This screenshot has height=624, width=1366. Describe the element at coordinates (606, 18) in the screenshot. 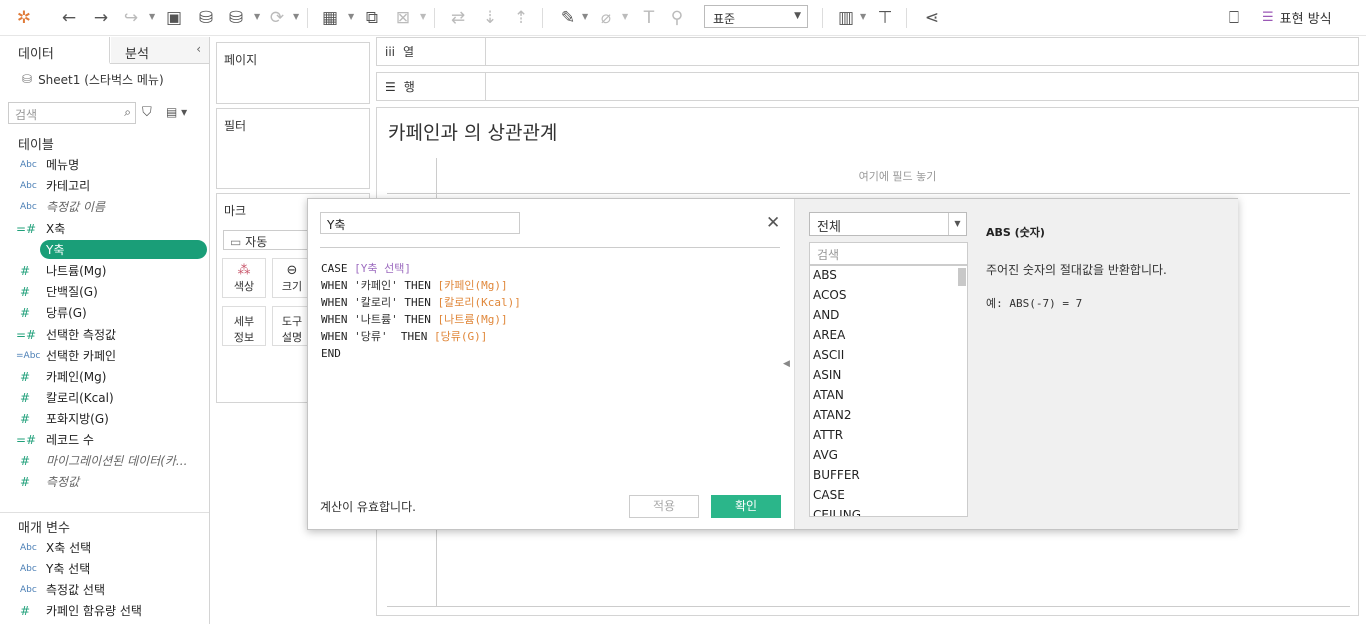

I see `group-icon: ⌀` at that location.